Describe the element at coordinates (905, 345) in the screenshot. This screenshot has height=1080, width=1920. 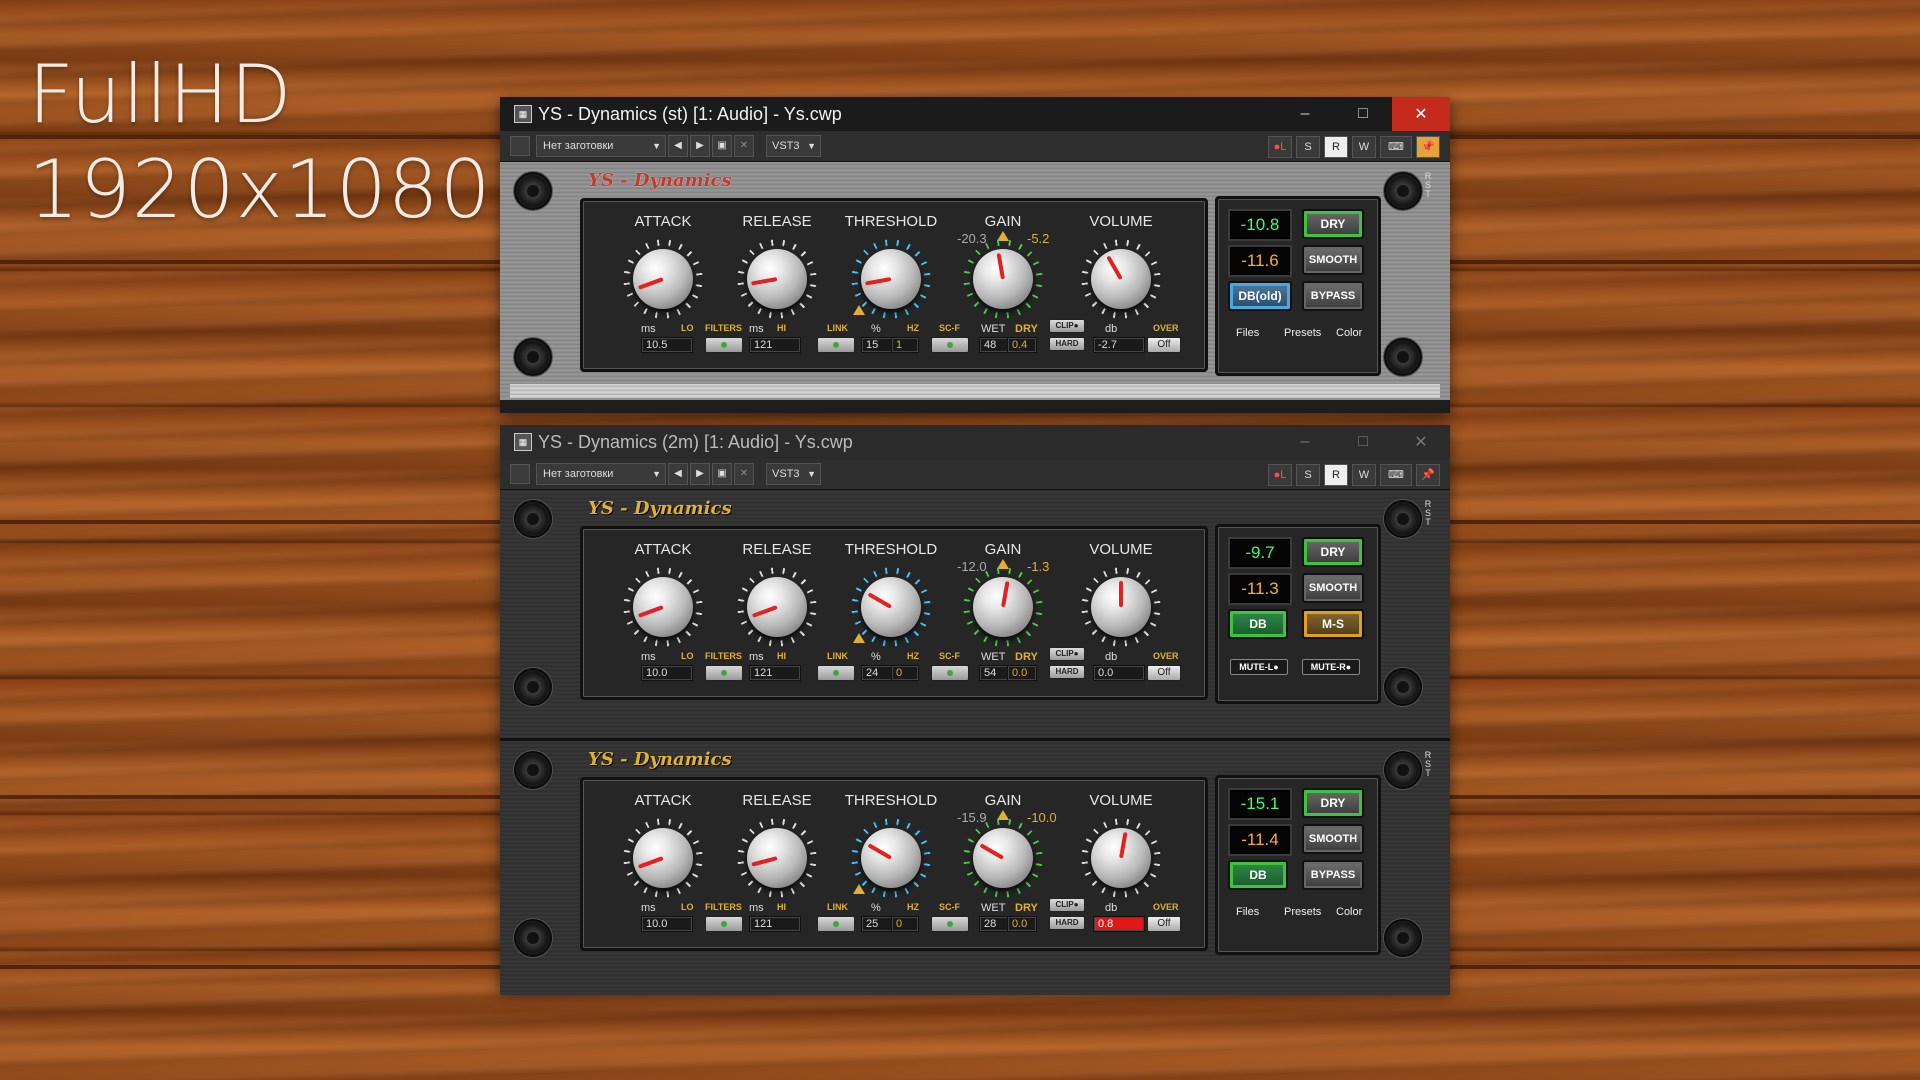
I see `threshold-hz-value: 1` at that location.